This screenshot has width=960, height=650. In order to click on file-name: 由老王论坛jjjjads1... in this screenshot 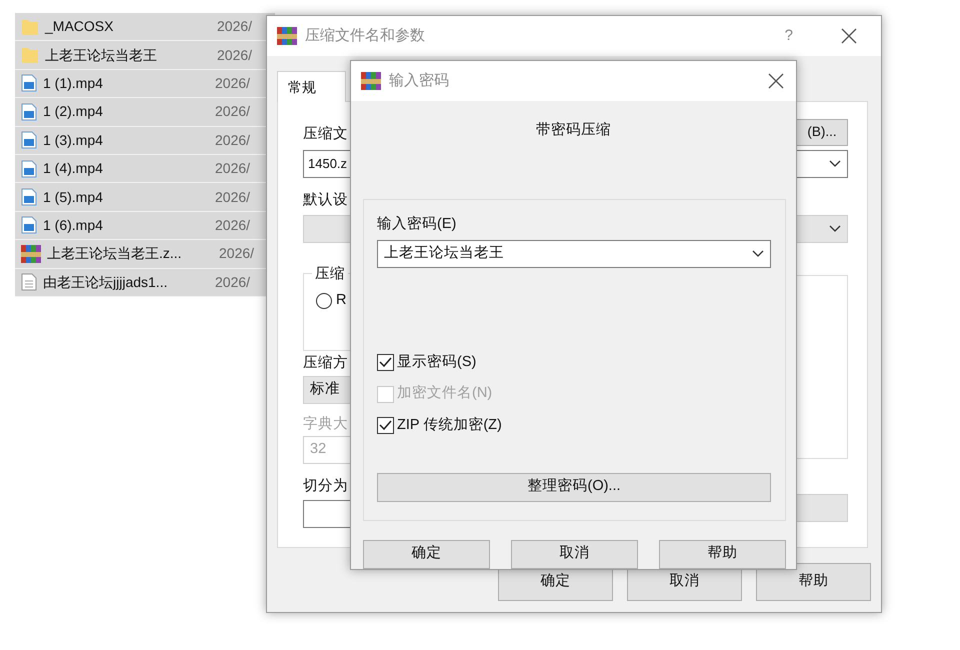, I will do `click(105, 282)`.